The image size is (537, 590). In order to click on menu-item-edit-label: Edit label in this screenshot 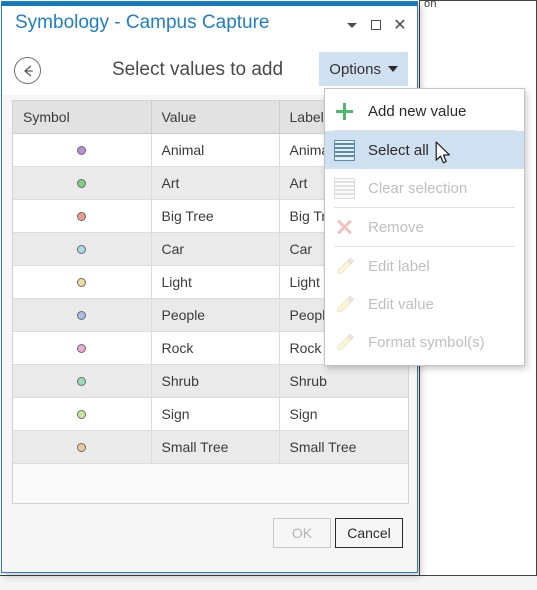, I will do `click(424, 266)`.